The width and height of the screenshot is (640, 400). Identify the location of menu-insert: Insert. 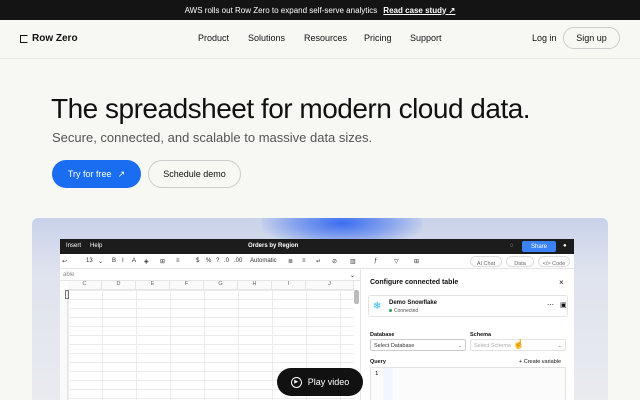
(73, 246).